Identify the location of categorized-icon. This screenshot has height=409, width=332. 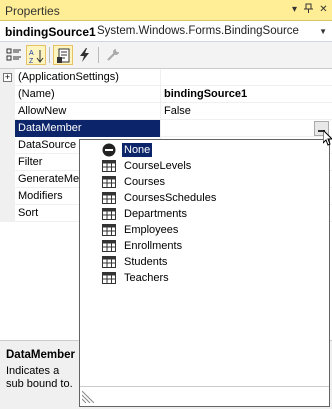
(13, 54).